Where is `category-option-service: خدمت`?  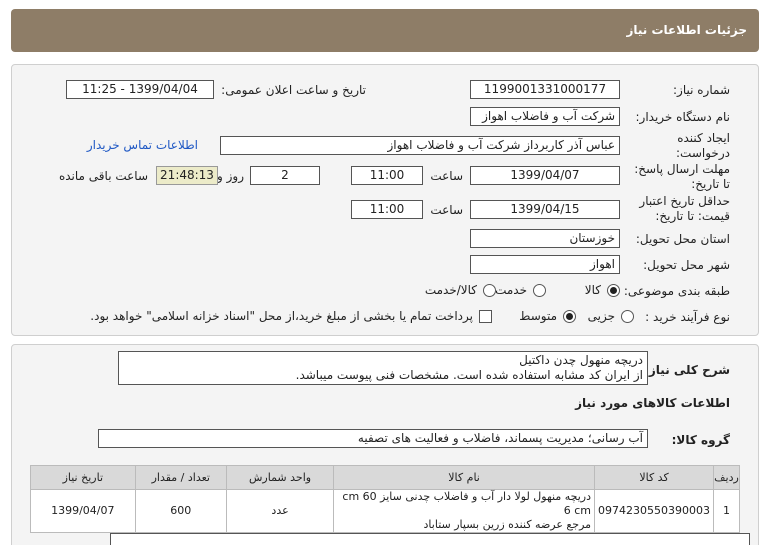 category-option-service: خدمت is located at coordinates (511, 290).